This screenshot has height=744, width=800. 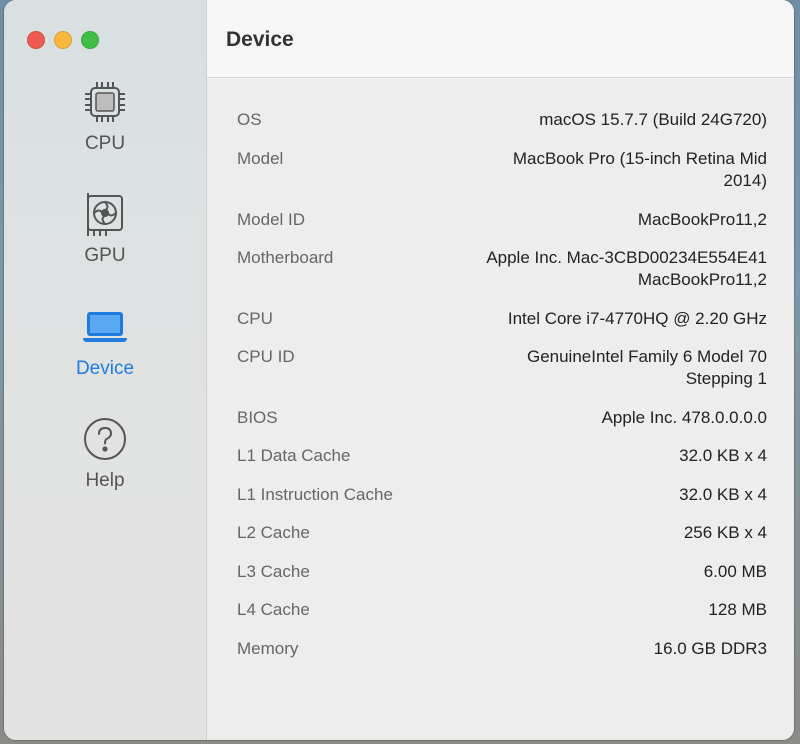 I want to click on laptop-icon, so click(x=105, y=327).